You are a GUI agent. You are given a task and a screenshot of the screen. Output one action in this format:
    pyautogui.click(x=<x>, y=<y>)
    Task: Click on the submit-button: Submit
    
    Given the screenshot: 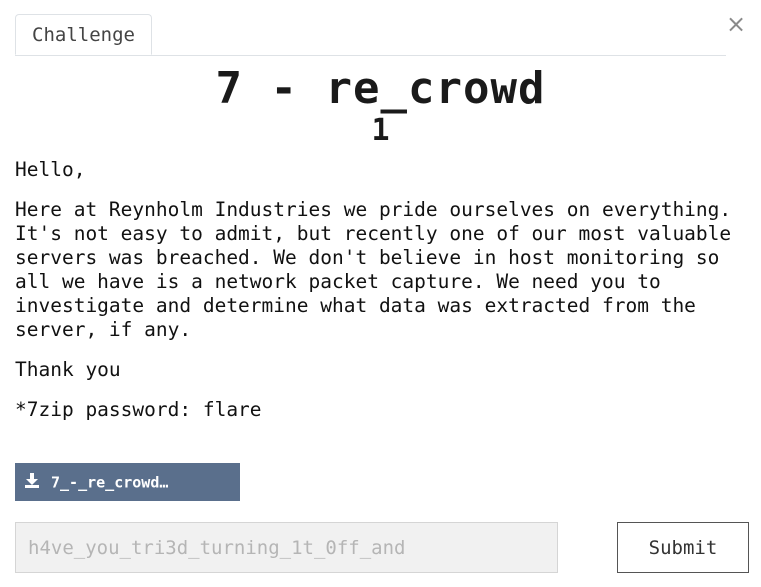 What is the action you would take?
    pyautogui.click(x=683, y=547)
    